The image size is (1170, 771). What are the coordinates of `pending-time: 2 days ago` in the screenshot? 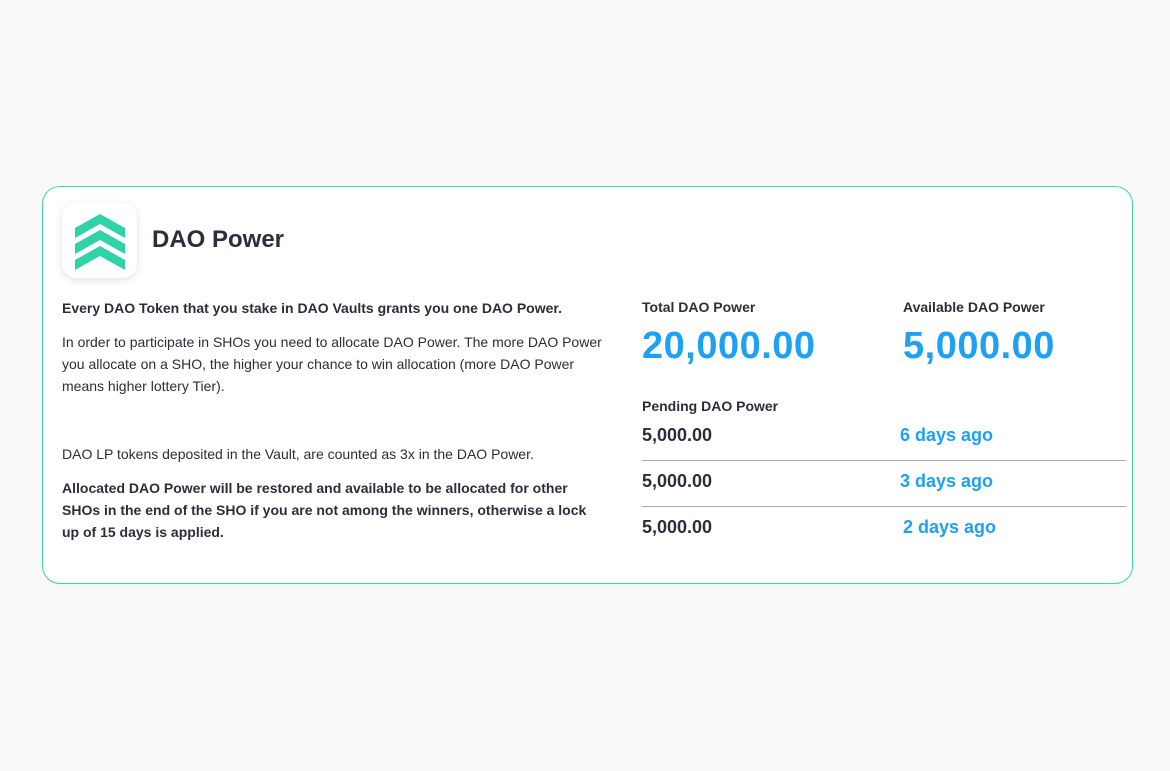 It's located at (950, 527).